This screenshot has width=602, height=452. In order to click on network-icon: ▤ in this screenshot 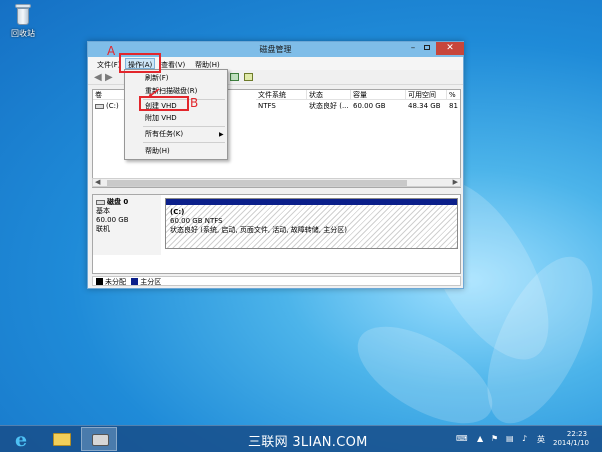, I will do `click(510, 438)`.